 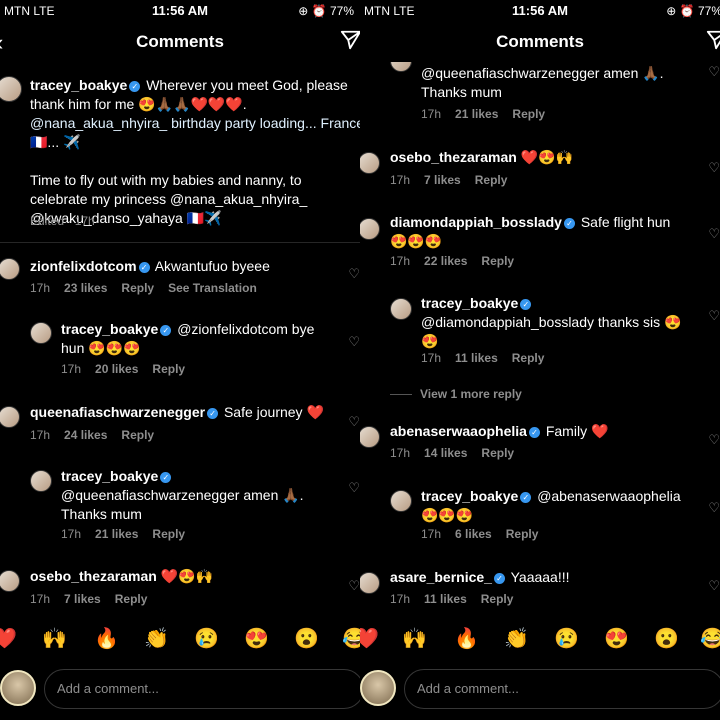 What do you see at coordinates (445, 453) in the screenshot?
I see `likes-link: 14 likes` at bounding box center [445, 453].